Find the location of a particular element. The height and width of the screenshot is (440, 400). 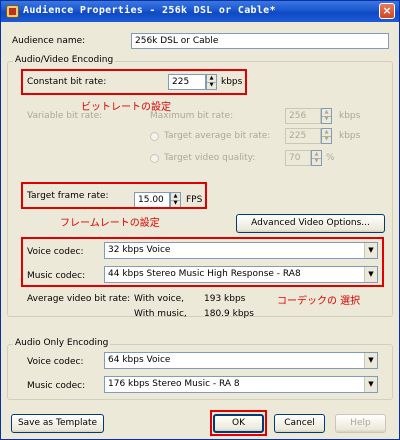

audio-only-encoding-title: Audio Only Encoding is located at coordinates (62, 343).